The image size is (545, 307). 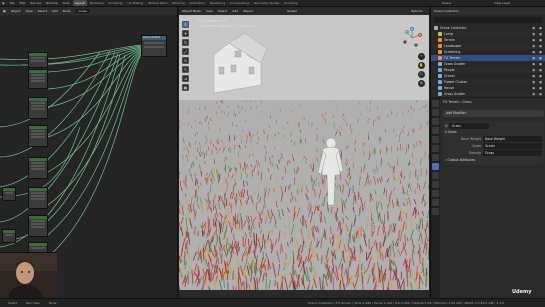 What do you see at coordinates (421, 83) in the screenshot?
I see `ortho-toggle-icon: ⊞` at bounding box center [421, 83].